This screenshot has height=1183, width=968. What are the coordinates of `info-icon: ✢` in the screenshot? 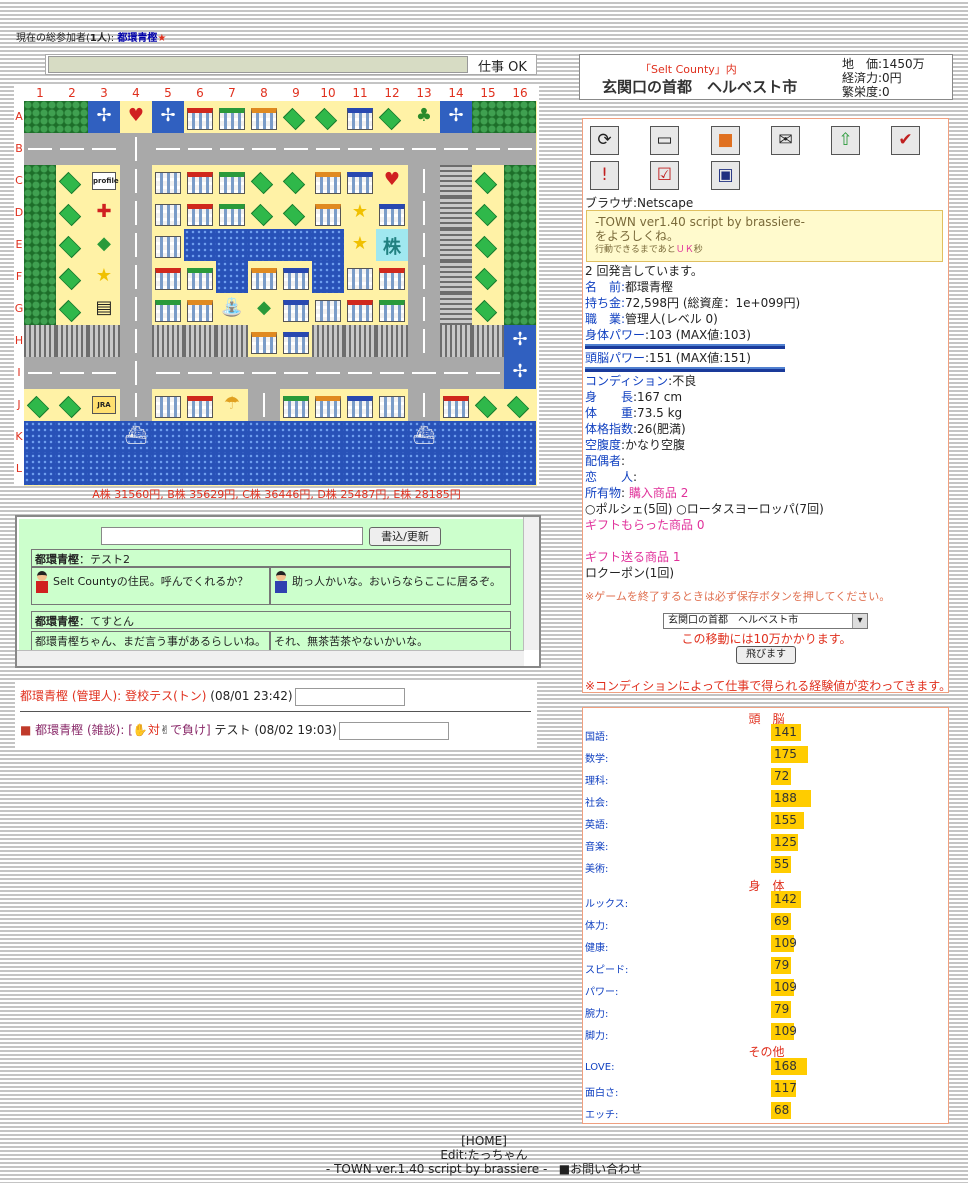 It's located at (520, 373).